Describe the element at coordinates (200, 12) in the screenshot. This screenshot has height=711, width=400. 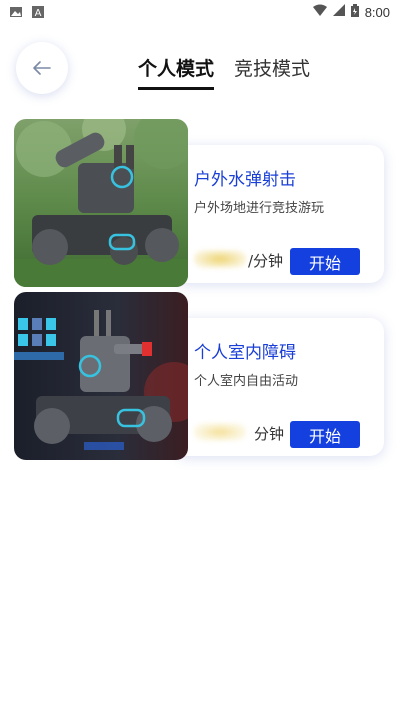
I see `status-bar: A 8:00` at that location.